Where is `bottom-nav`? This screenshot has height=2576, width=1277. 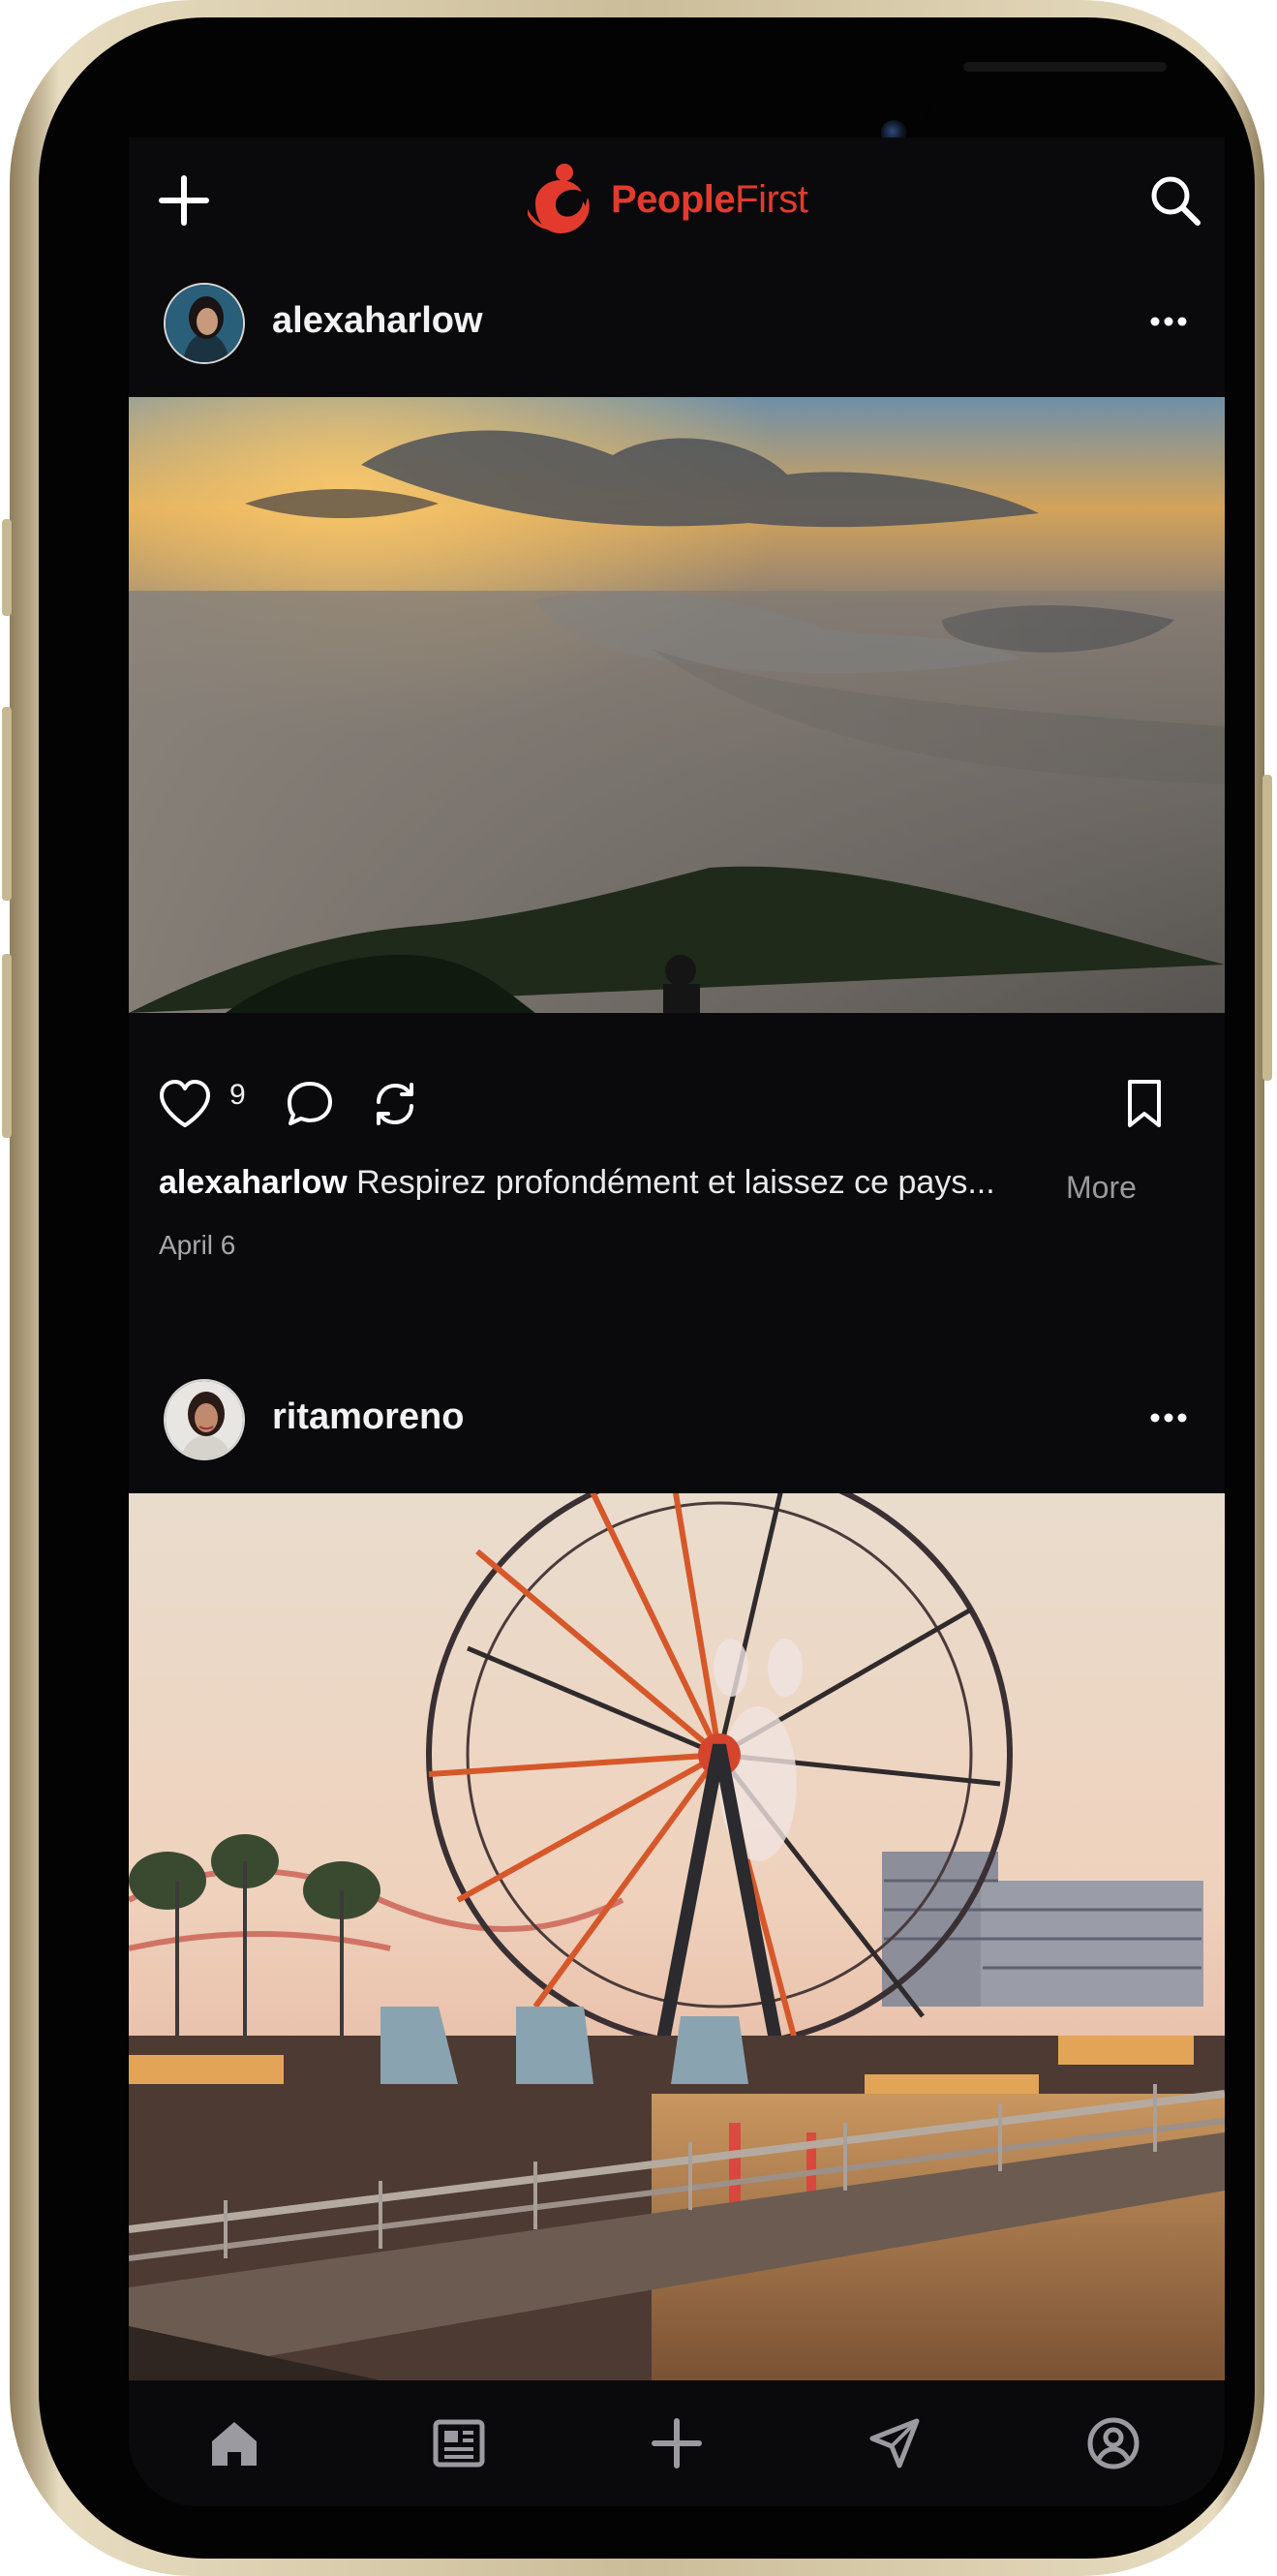
bottom-nav is located at coordinates (677, 2443).